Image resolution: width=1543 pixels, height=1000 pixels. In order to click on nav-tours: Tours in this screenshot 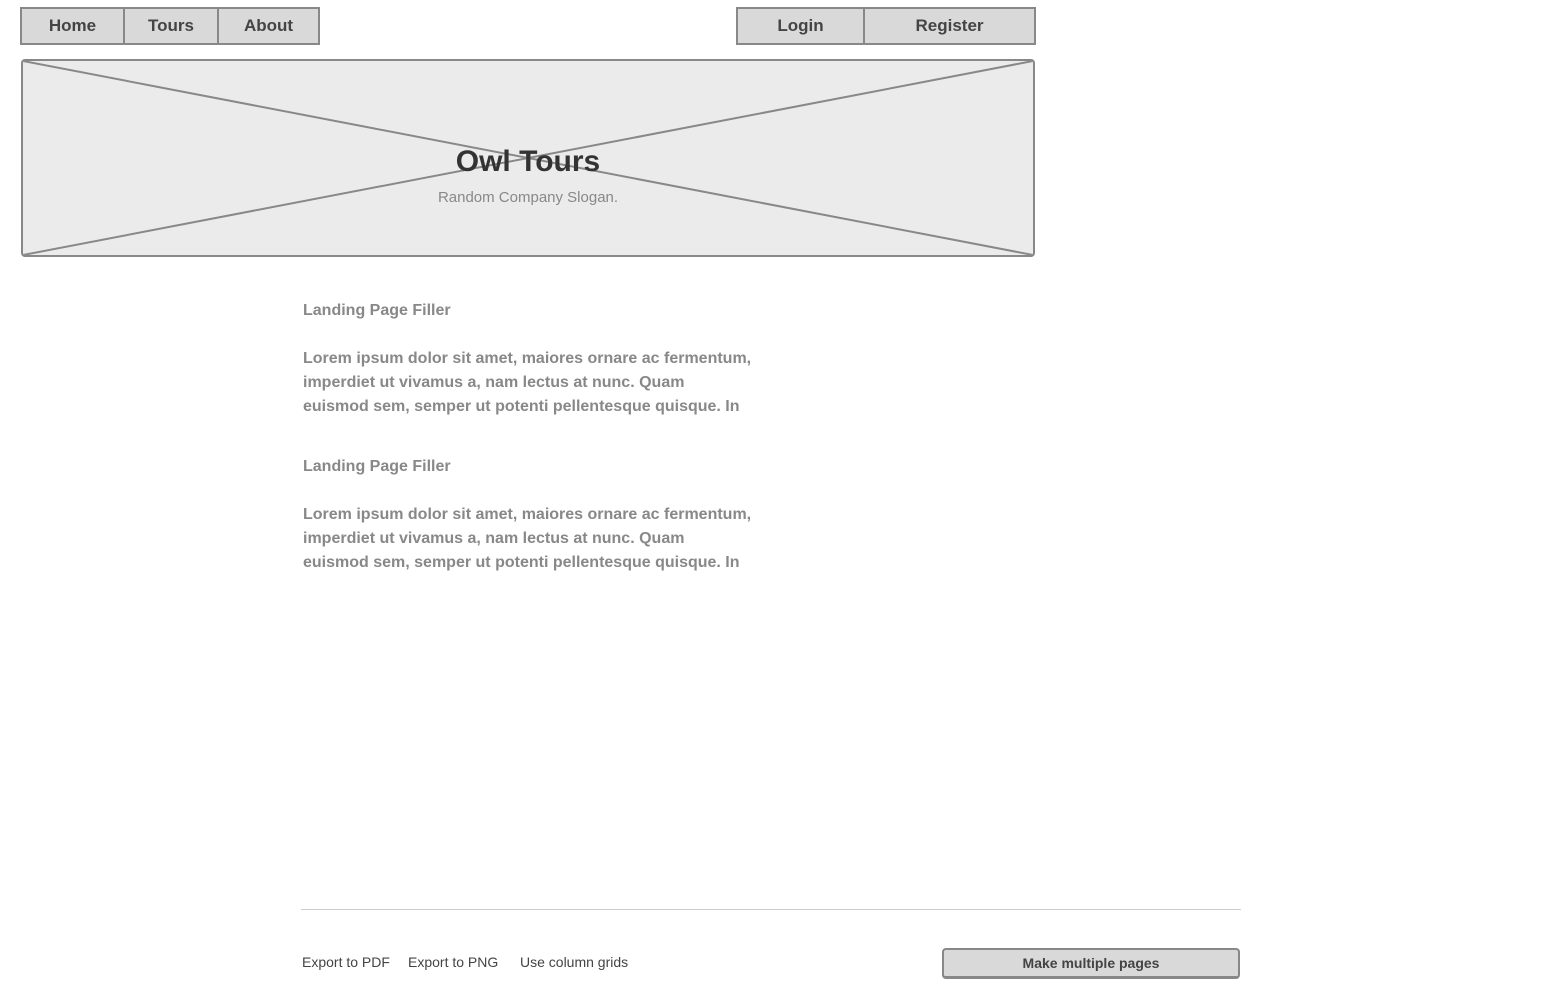, I will do `click(172, 26)`.